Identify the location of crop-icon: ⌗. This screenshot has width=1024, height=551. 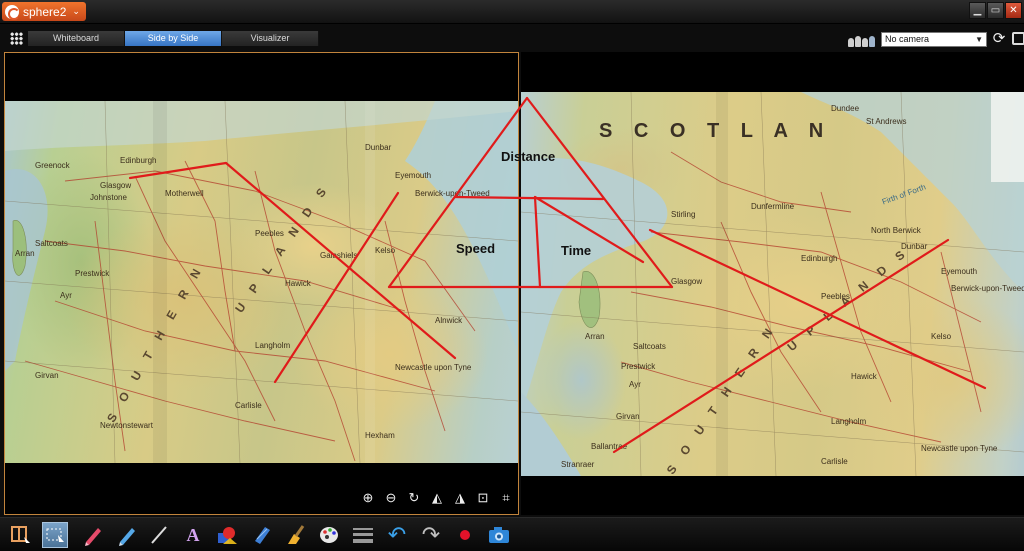
(506, 498).